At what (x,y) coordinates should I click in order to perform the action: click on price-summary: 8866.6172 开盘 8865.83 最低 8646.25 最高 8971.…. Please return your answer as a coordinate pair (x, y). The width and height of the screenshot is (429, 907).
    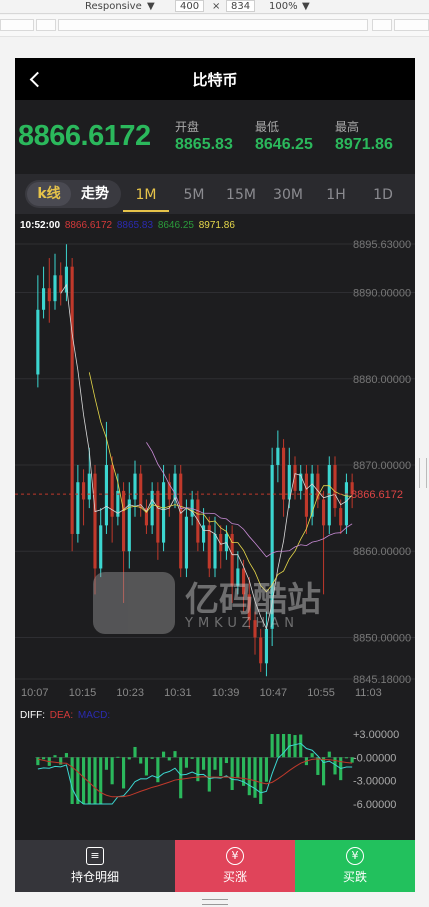
    Looking at the image, I should click on (215, 137).